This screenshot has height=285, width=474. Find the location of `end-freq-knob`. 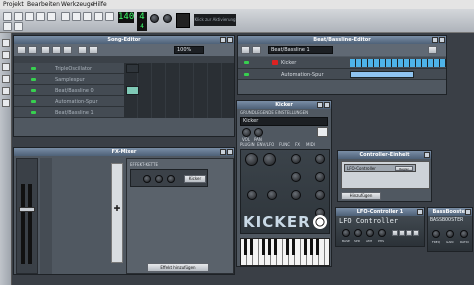

end-freq-knob is located at coordinates (269, 159).